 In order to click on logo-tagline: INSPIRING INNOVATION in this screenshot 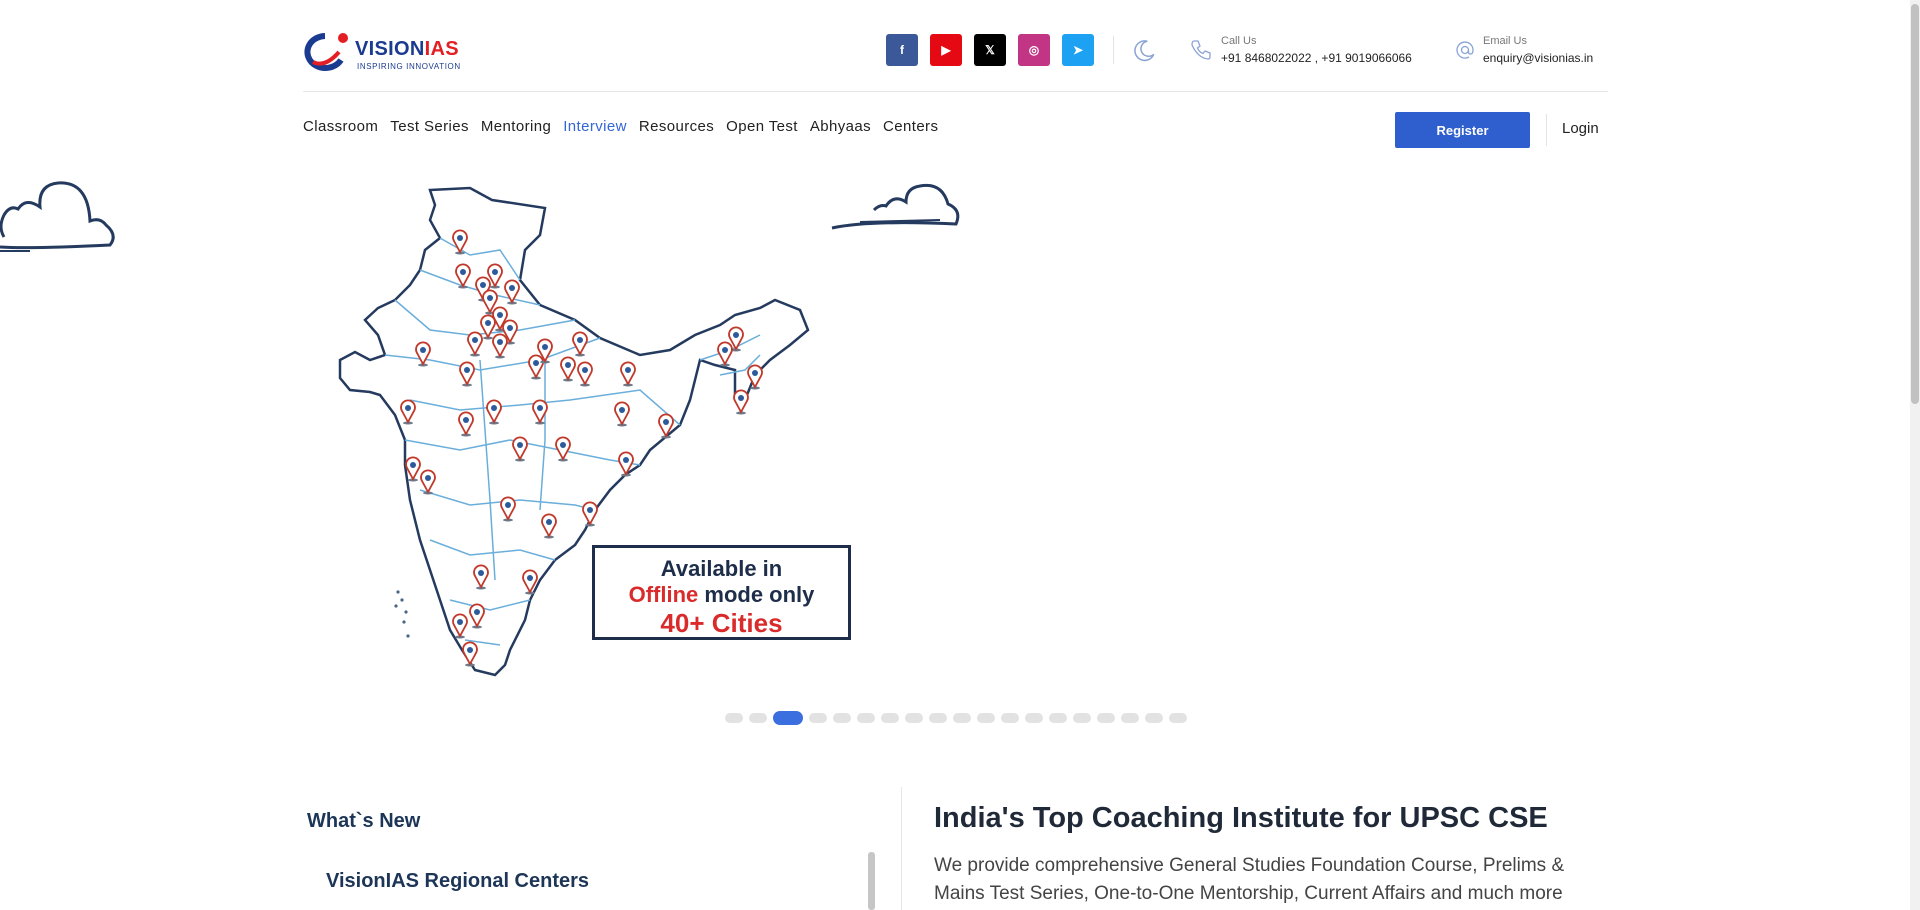, I will do `click(409, 66)`.